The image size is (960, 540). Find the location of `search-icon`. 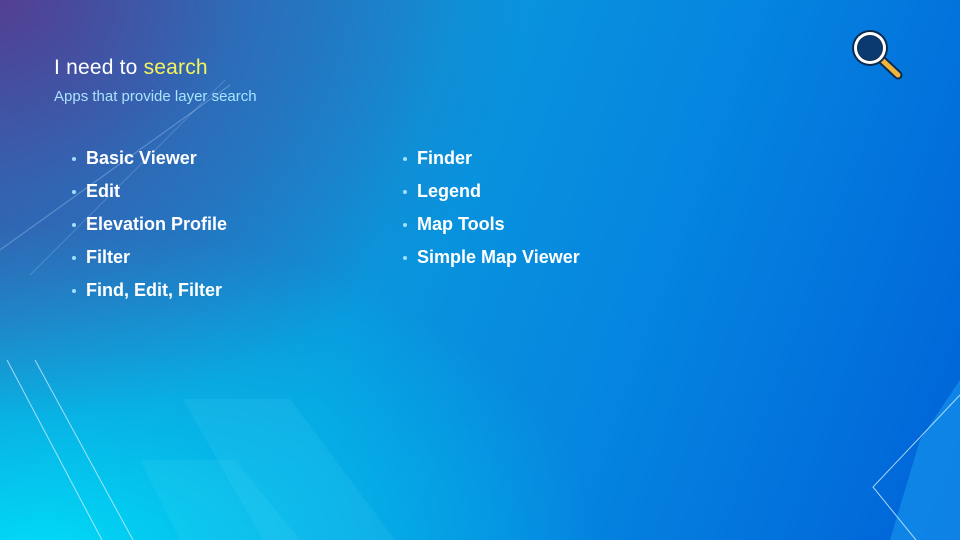

search-icon is located at coordinates (877, 55).